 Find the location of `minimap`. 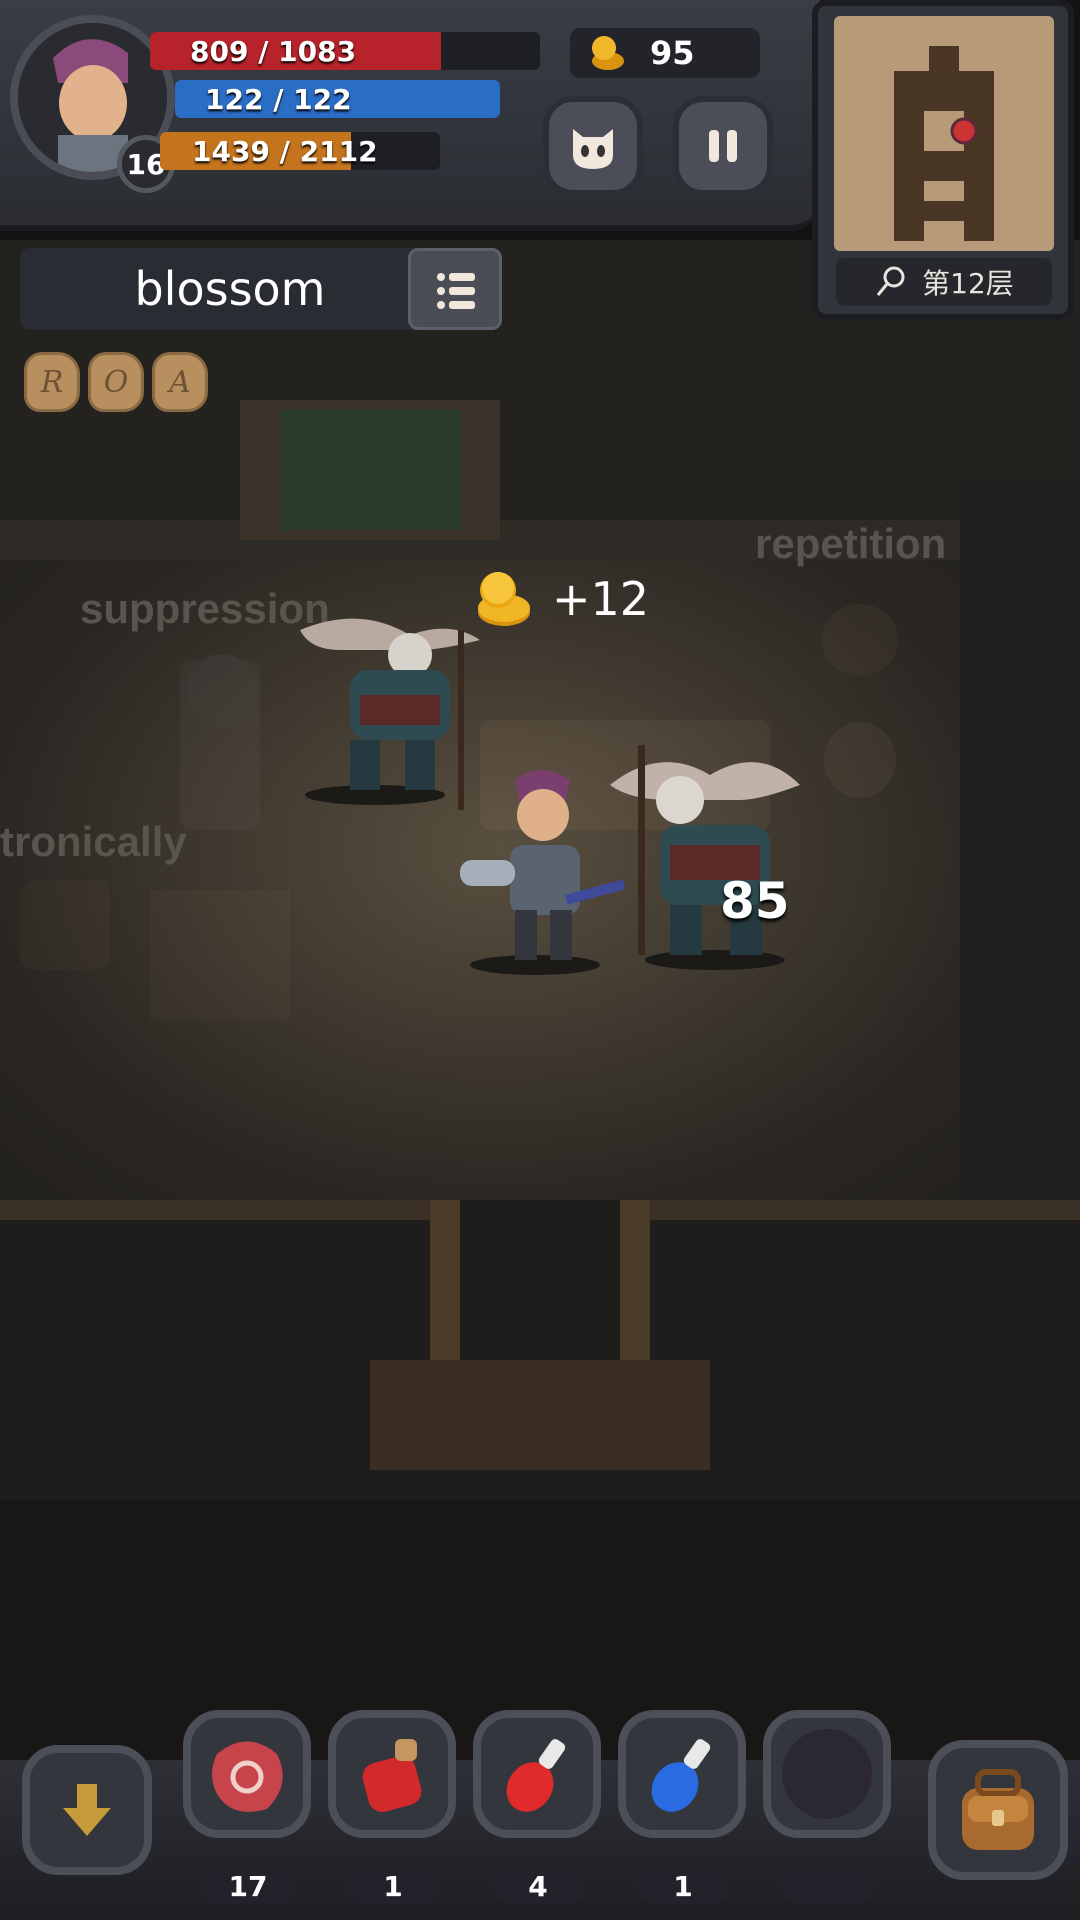

minimap is located at coordinates (944, 133).